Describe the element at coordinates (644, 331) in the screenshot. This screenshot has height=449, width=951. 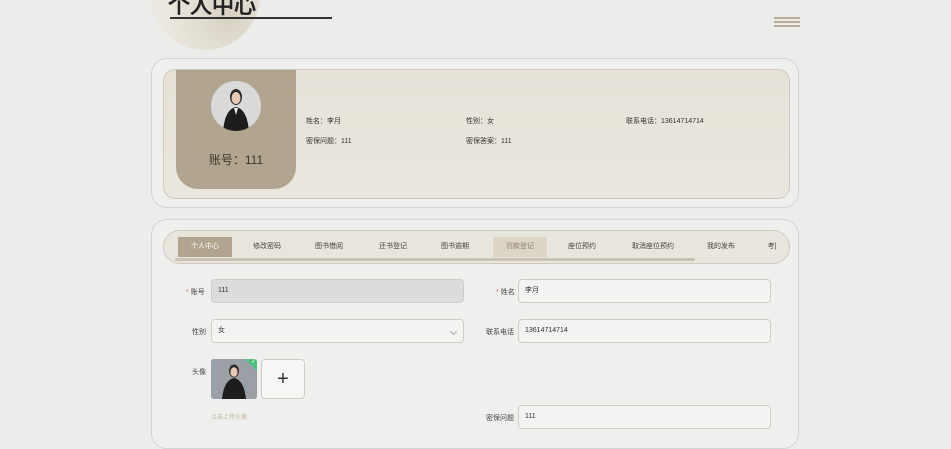
I see `phone-input: 13614714714` at that location.